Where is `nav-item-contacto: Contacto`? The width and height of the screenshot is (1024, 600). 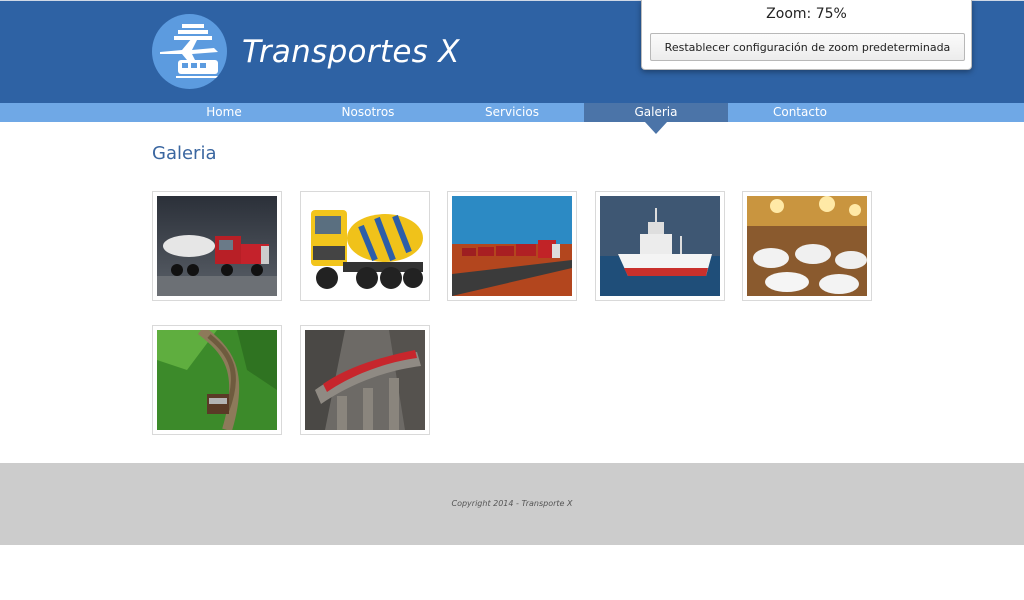 nav-item-contacto: Contacto is located at coordinates (800, 112).